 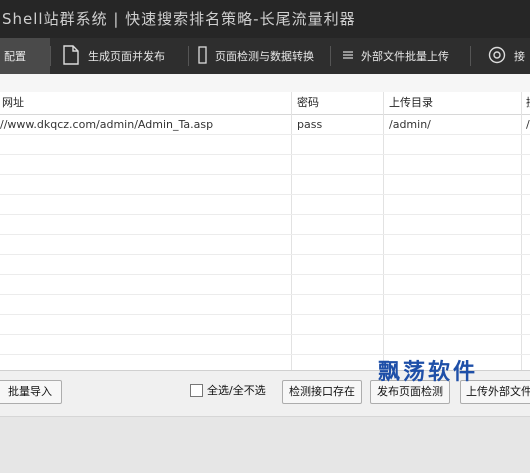 I want to click on column-header-upload-dir: 上传目录, so click(x=411, y=103).